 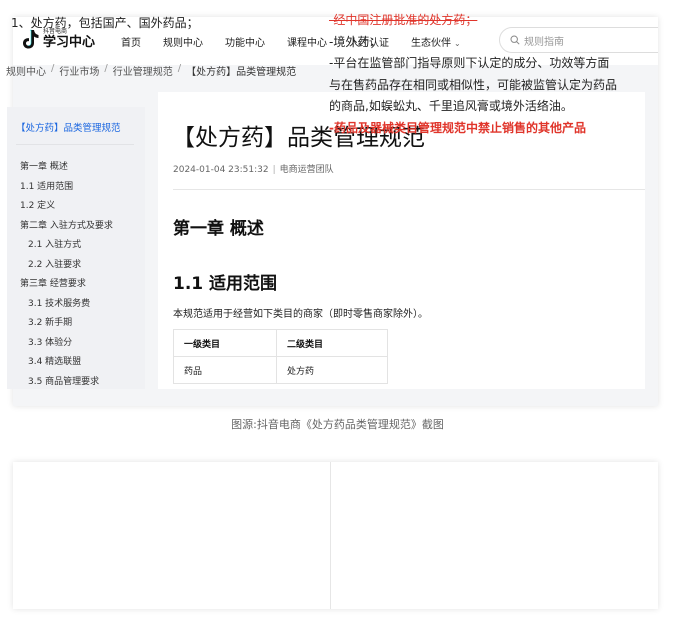 I want to click on breadcrumb-item-industry-rules: 行业管理规范, so click(x=143, y=70).